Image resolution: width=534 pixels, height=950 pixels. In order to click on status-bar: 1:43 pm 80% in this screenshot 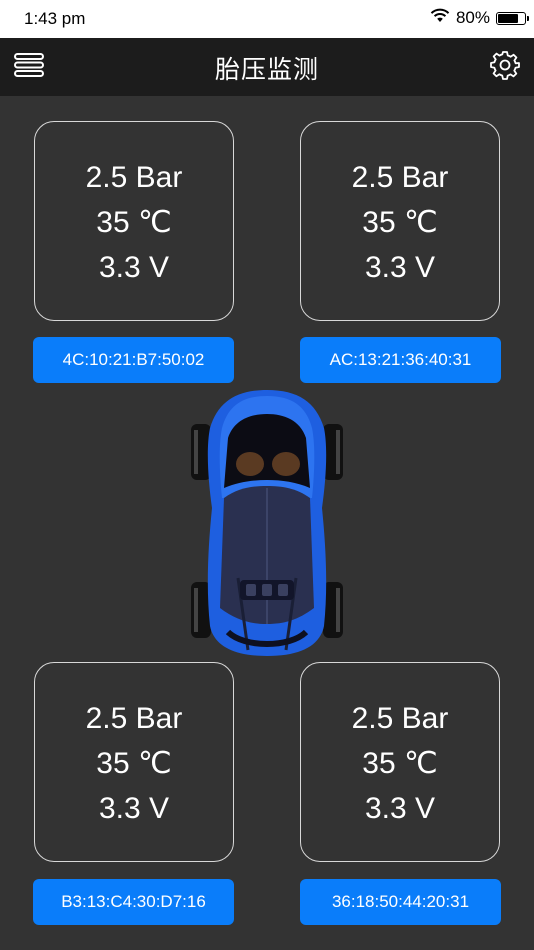, I will do `click(267, 19)`.